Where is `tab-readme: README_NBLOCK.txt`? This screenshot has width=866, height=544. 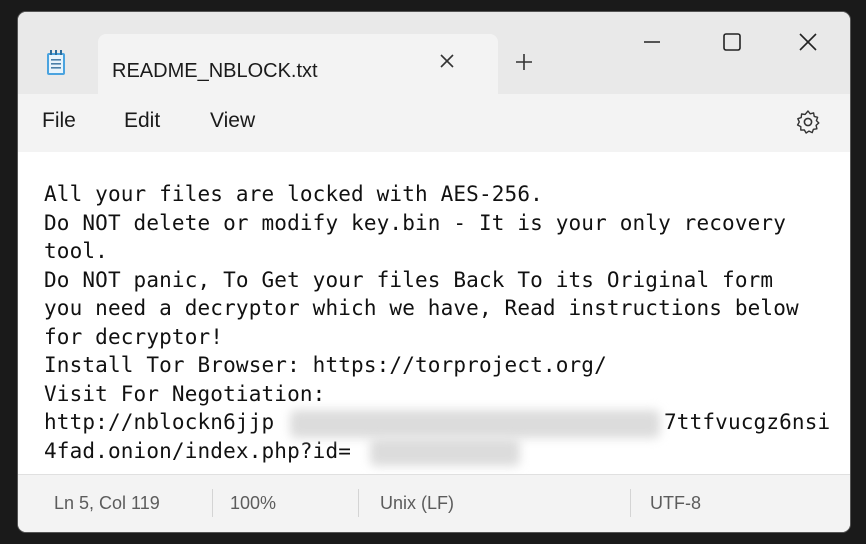 tab-readme: README_NBLOCK.txt is located at coordinates (298, 64).